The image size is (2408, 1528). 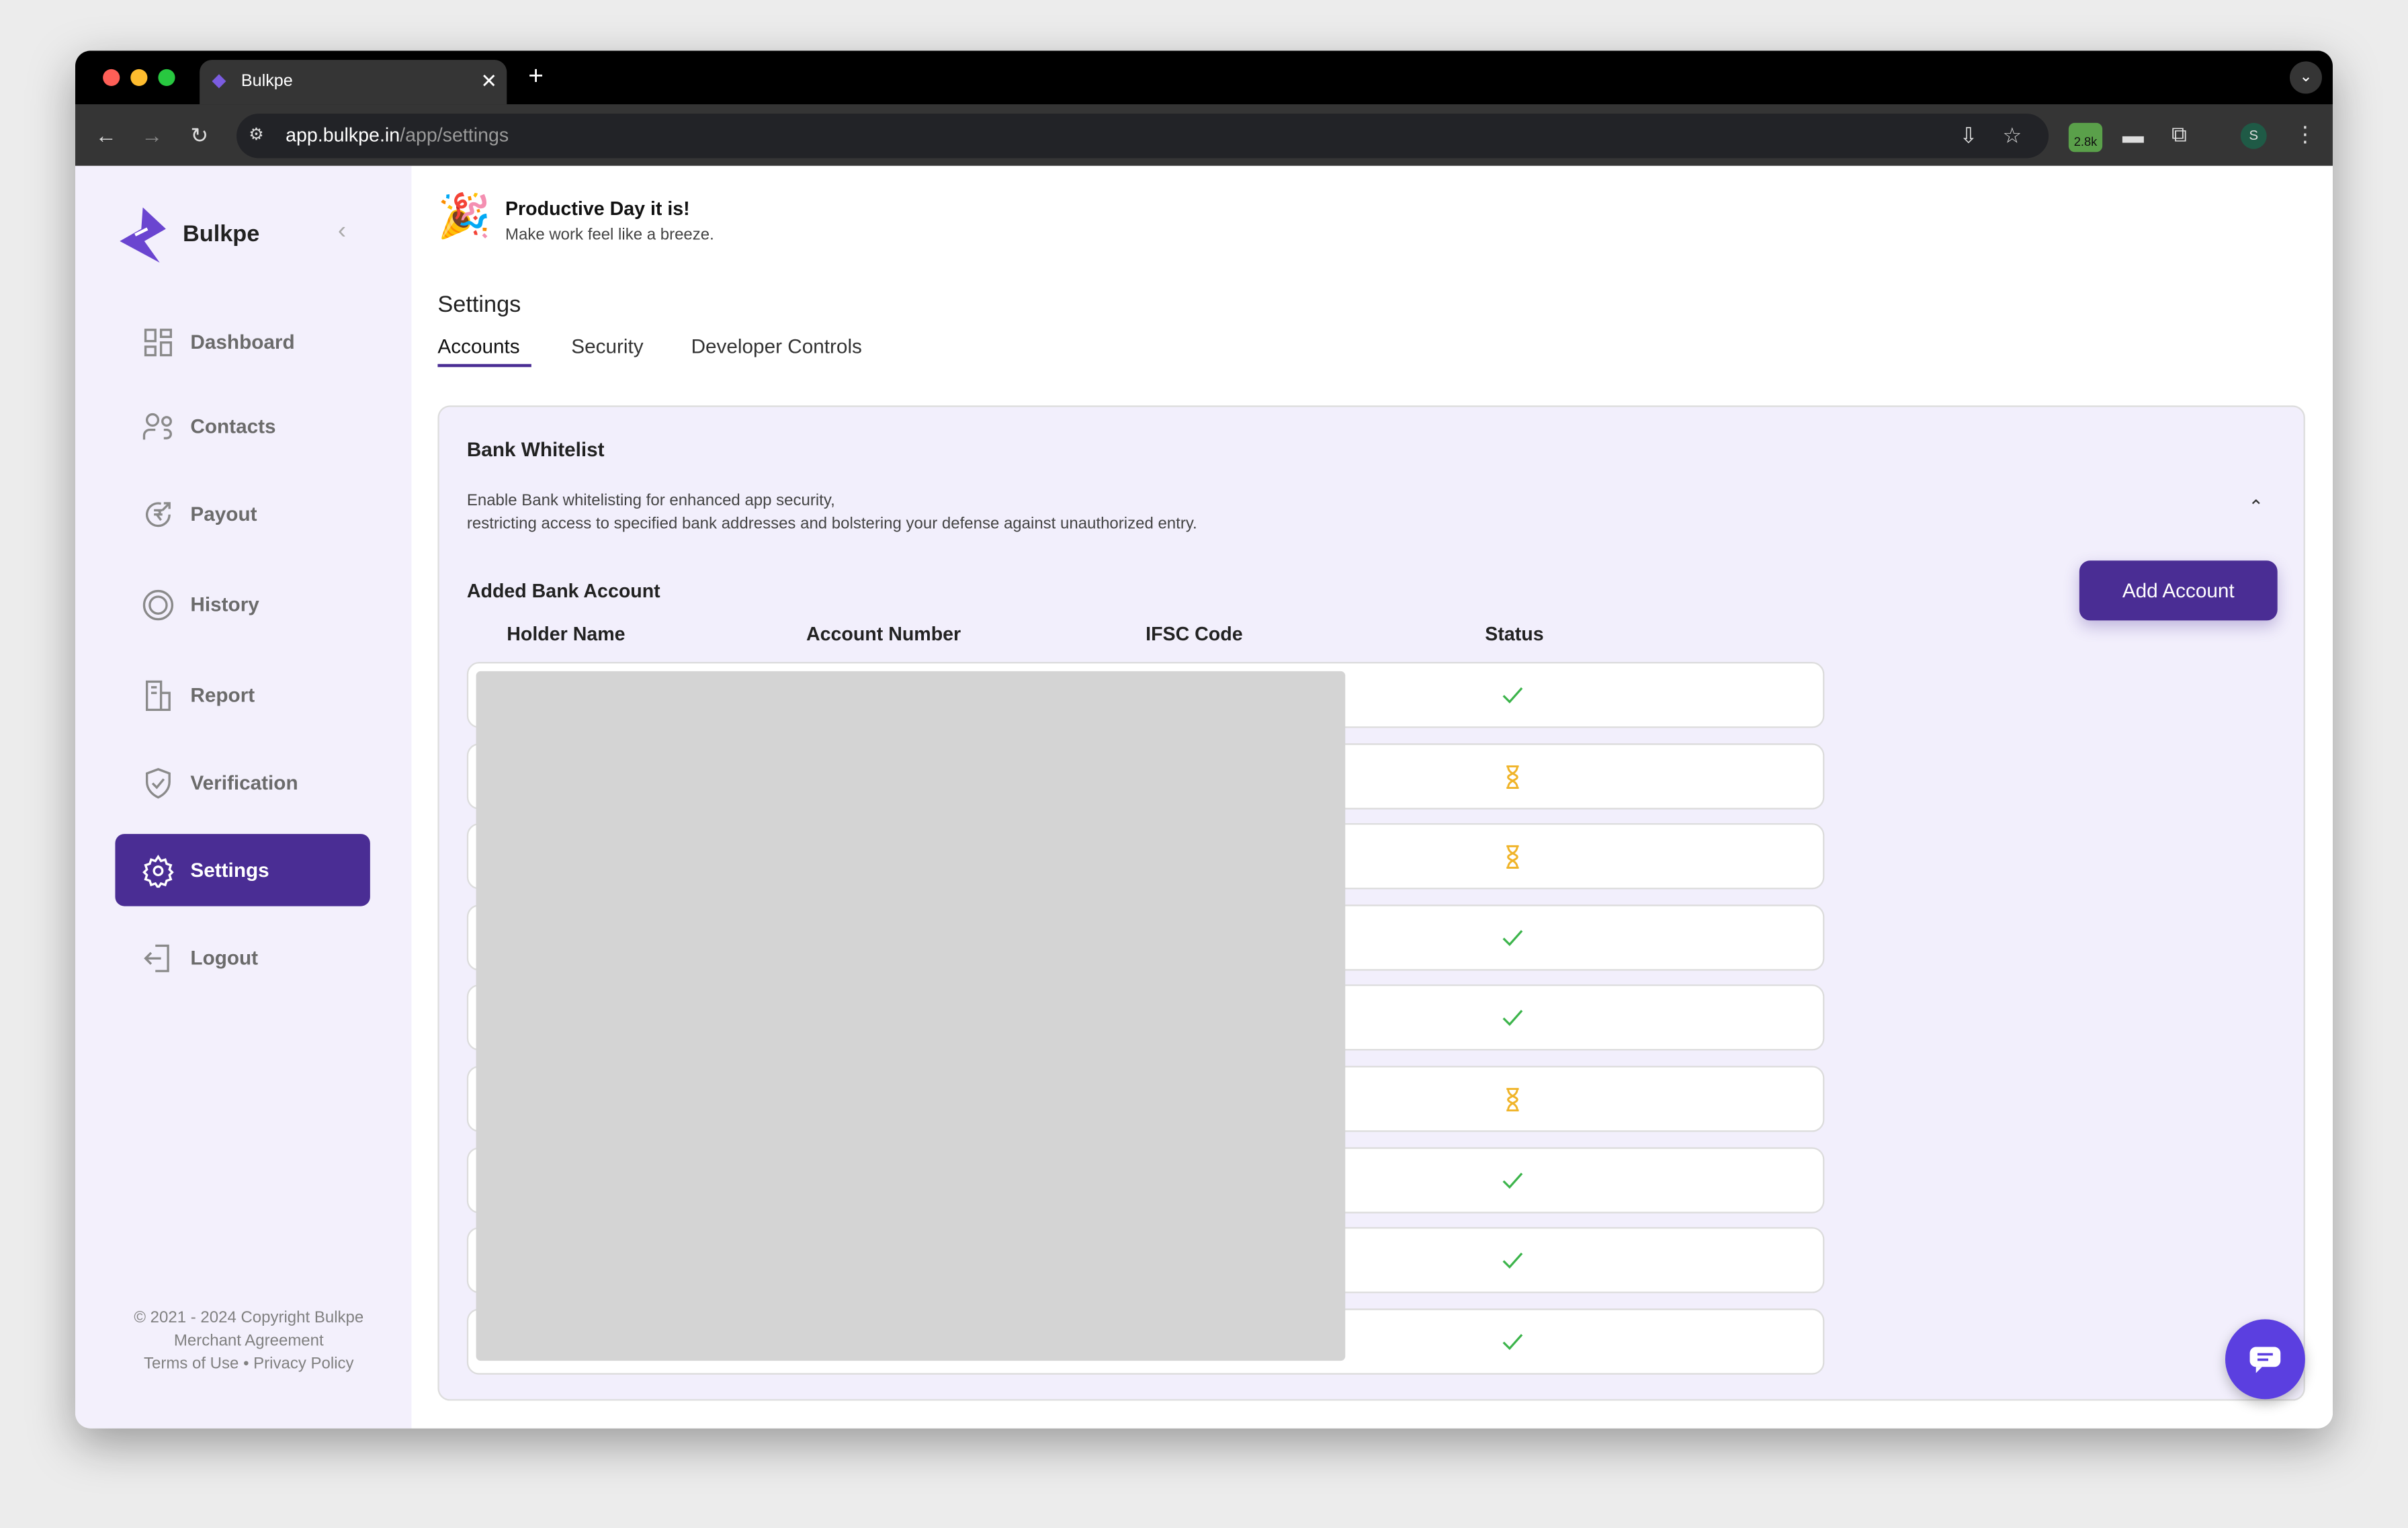 I want to click on collapse-sidebar-icon: ‹, so click(x=342, y=232).